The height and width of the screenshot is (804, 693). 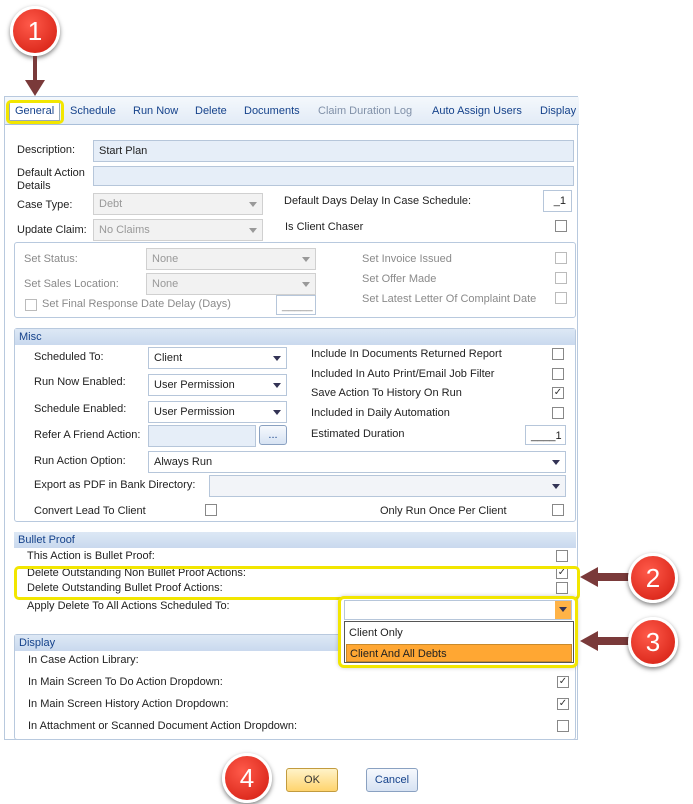 I want to click on case-type-select: Debt, so click(x=178, y=204).